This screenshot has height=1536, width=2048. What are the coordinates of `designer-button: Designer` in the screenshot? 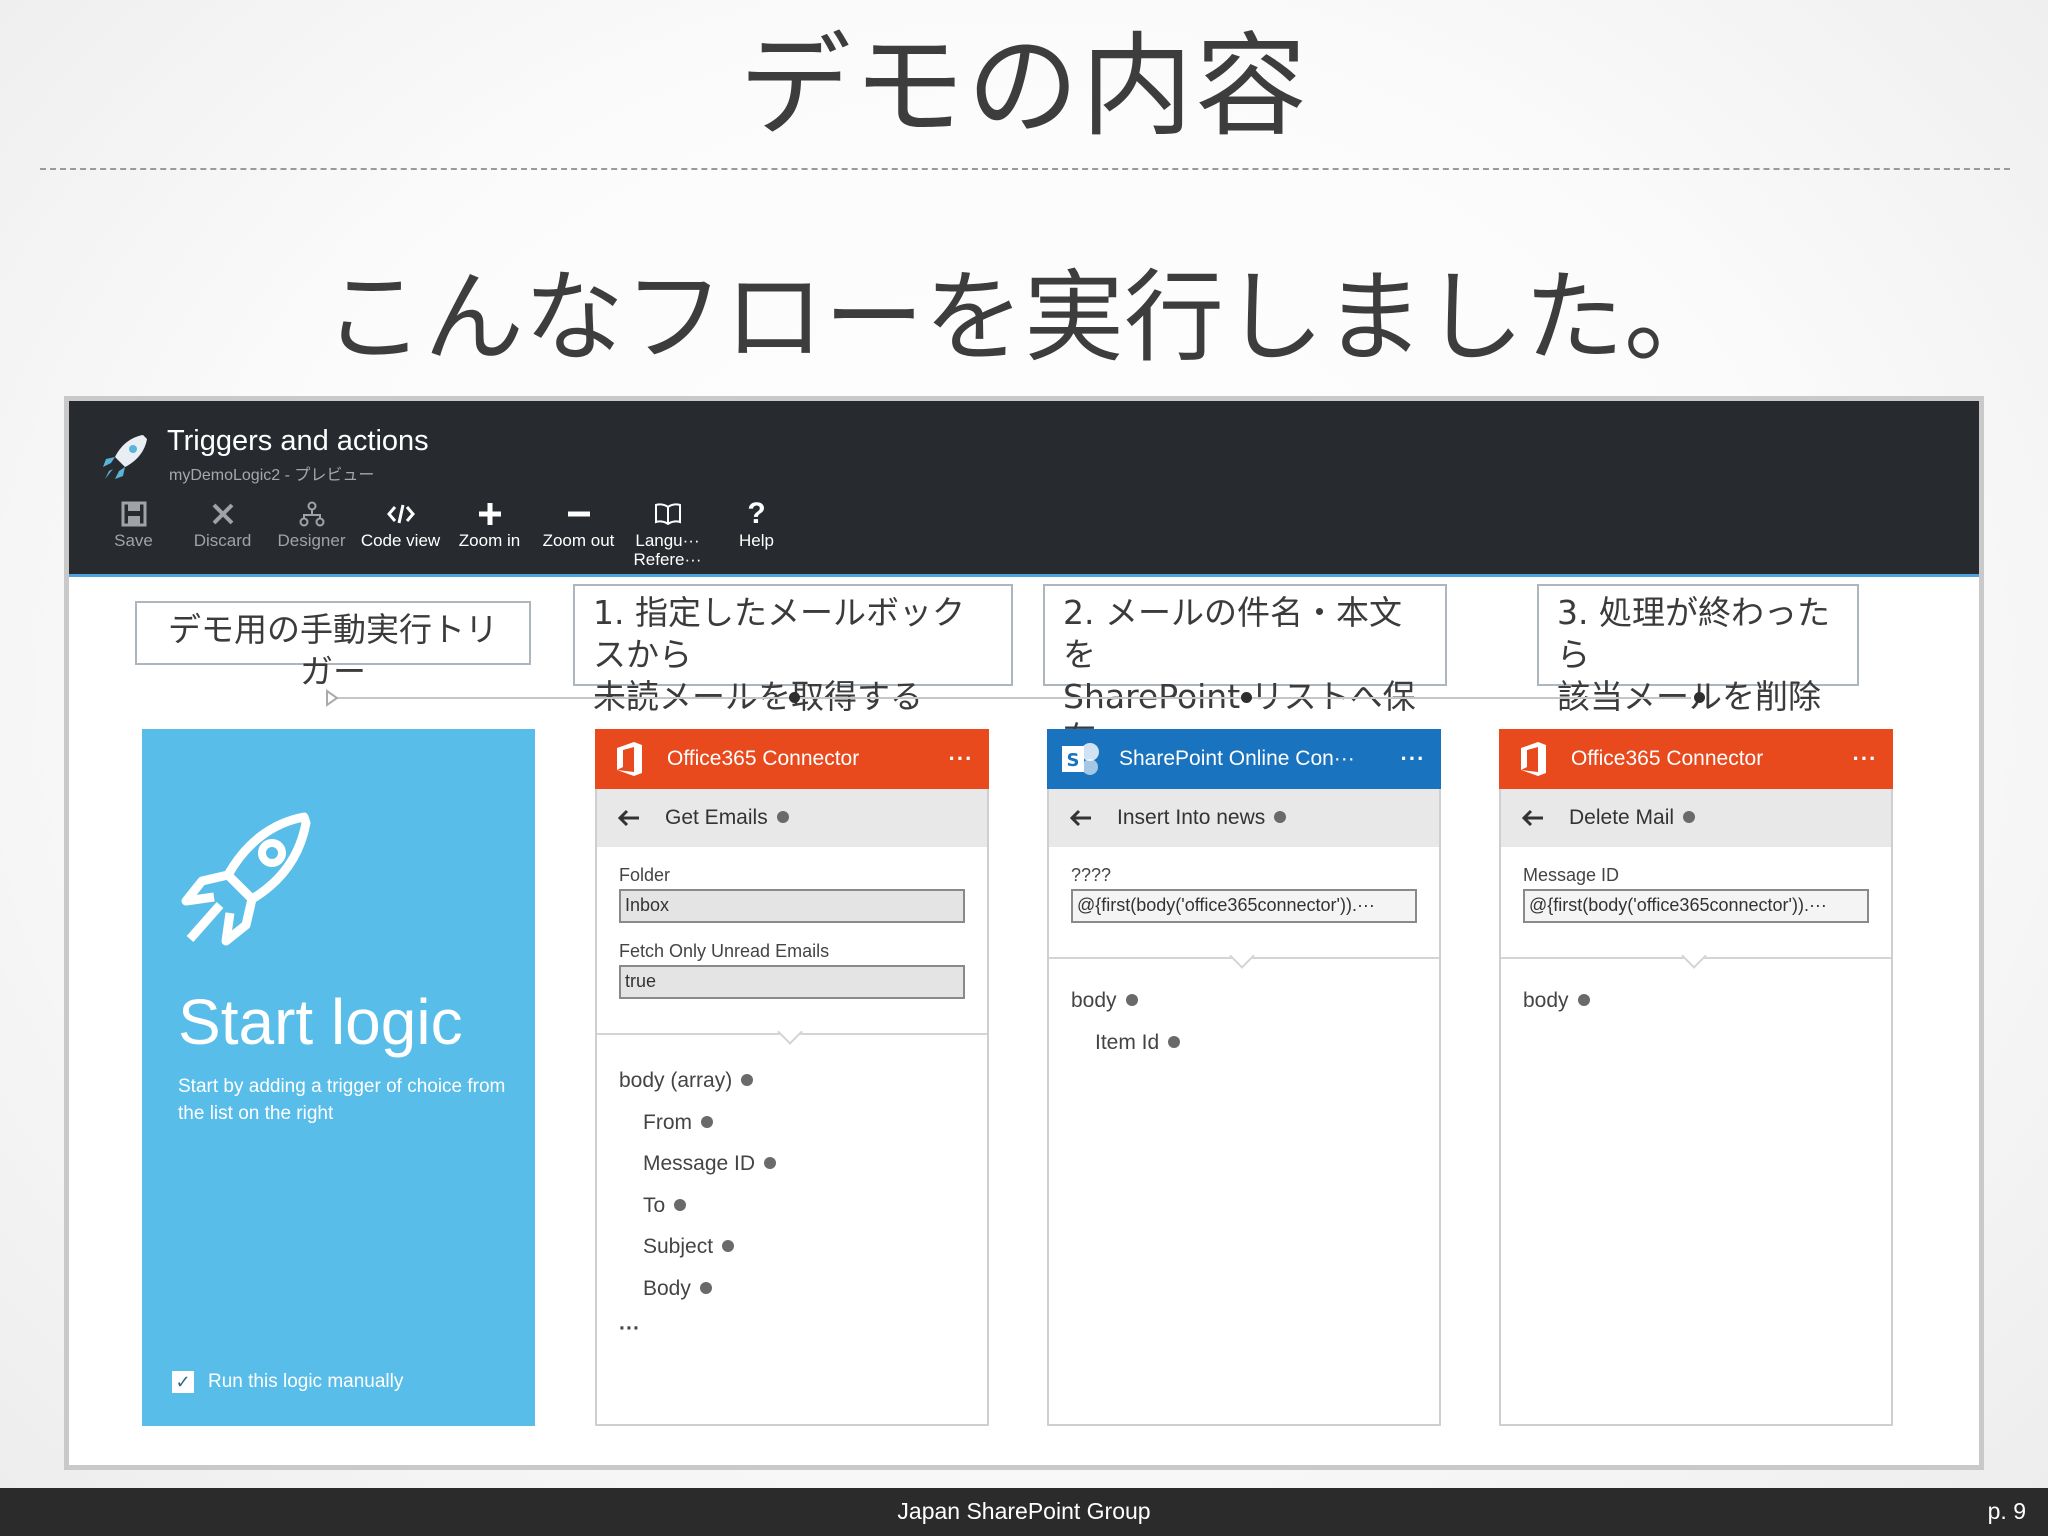 It's located at (311, 536).